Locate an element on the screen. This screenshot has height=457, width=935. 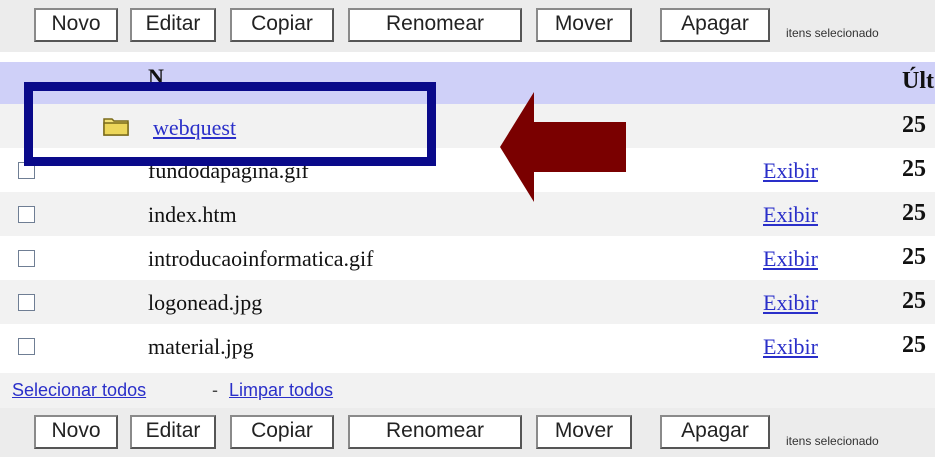
selected-items-label-bottom: itens selecionado is located at coordinates (832, 441).